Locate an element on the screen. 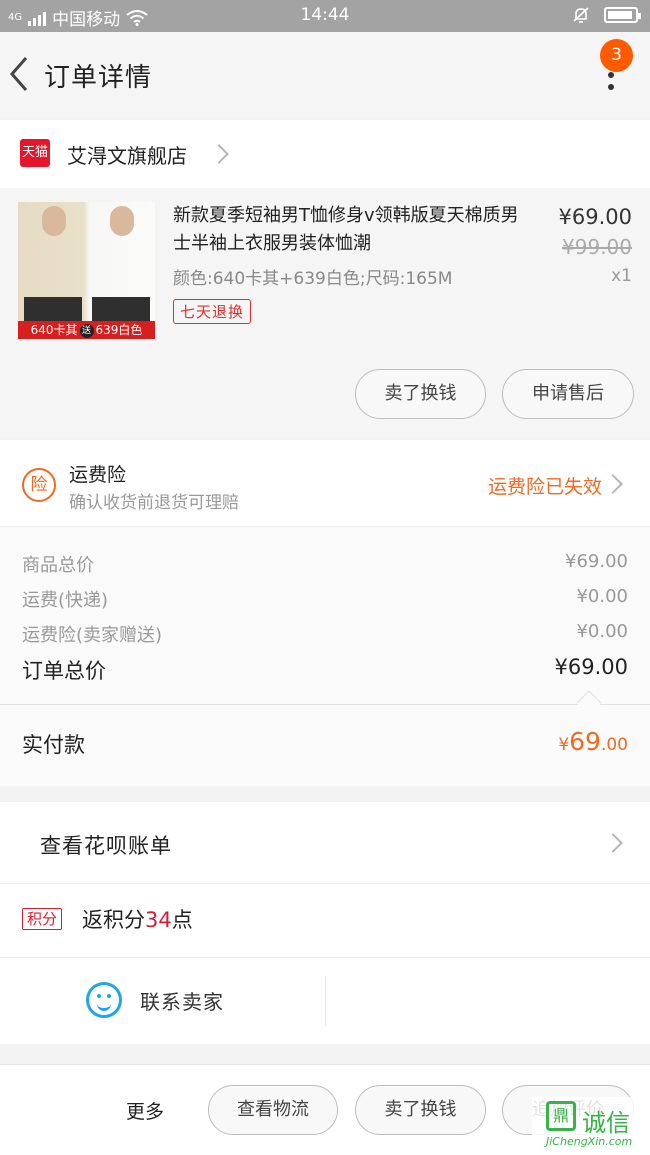 This screenshot has height=1155, width=650. points-tag: 积分 is located at coordinates (42, 919).